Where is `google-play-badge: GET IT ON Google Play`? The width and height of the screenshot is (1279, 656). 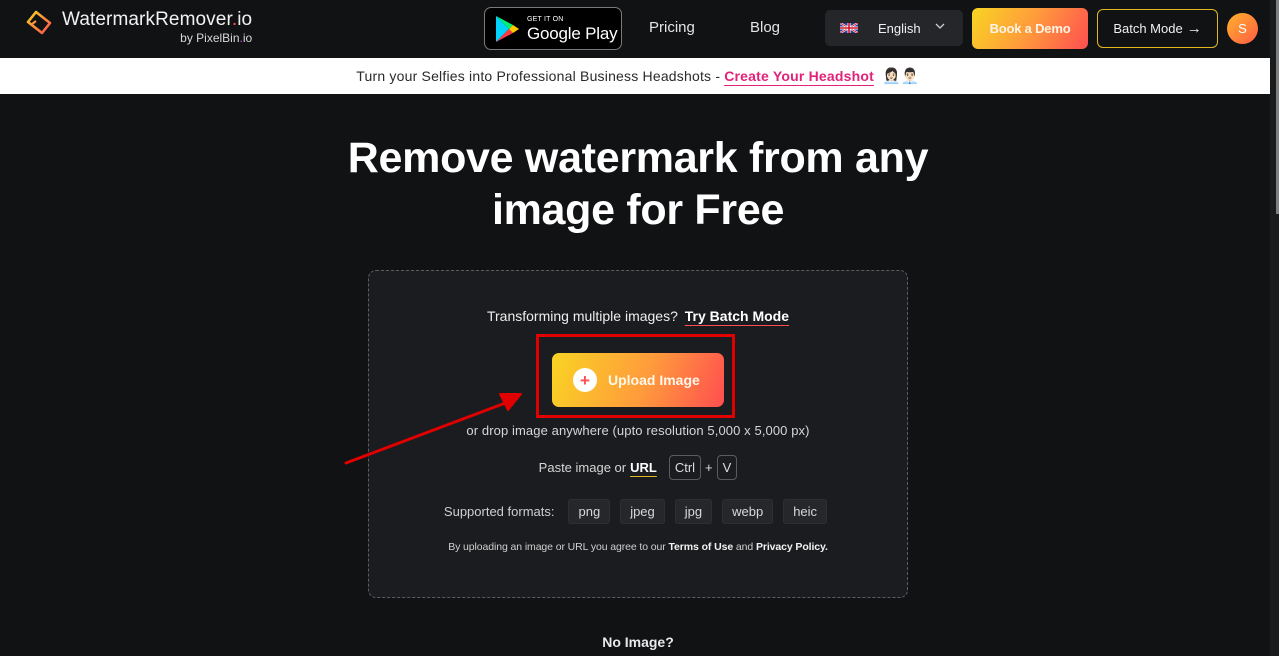
google-play-badge: GET IT ON Google Play is located at coordinates (553, 28).